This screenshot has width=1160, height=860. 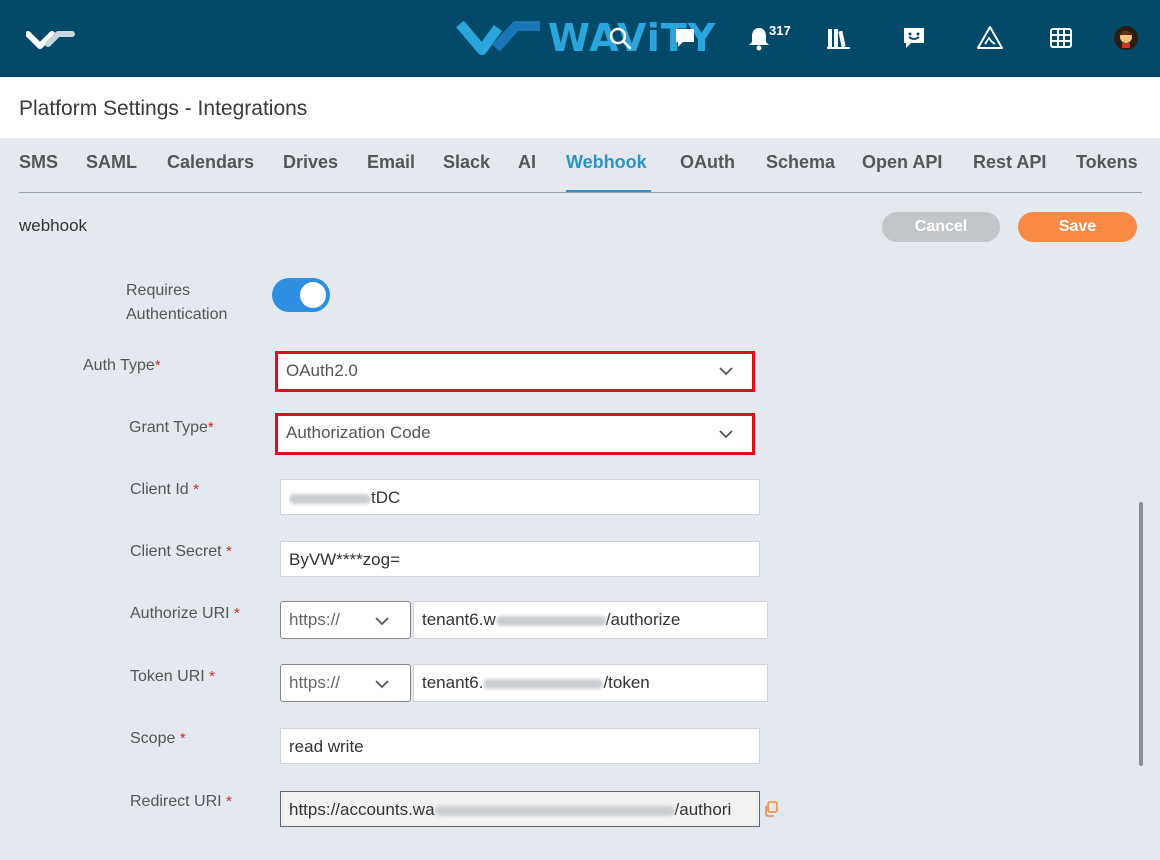 I want to click on client-id-value: tDC, so click(x=344, y=498).